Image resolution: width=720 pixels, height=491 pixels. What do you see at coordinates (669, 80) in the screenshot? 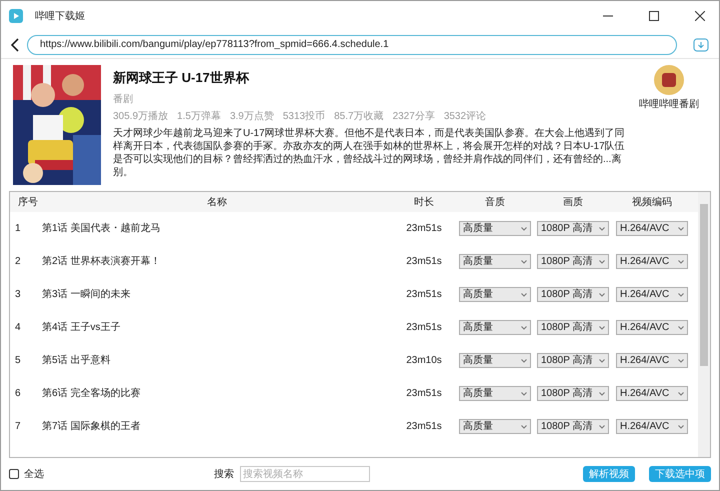
I see `avatar-icon` at bounding box center [669, 80].